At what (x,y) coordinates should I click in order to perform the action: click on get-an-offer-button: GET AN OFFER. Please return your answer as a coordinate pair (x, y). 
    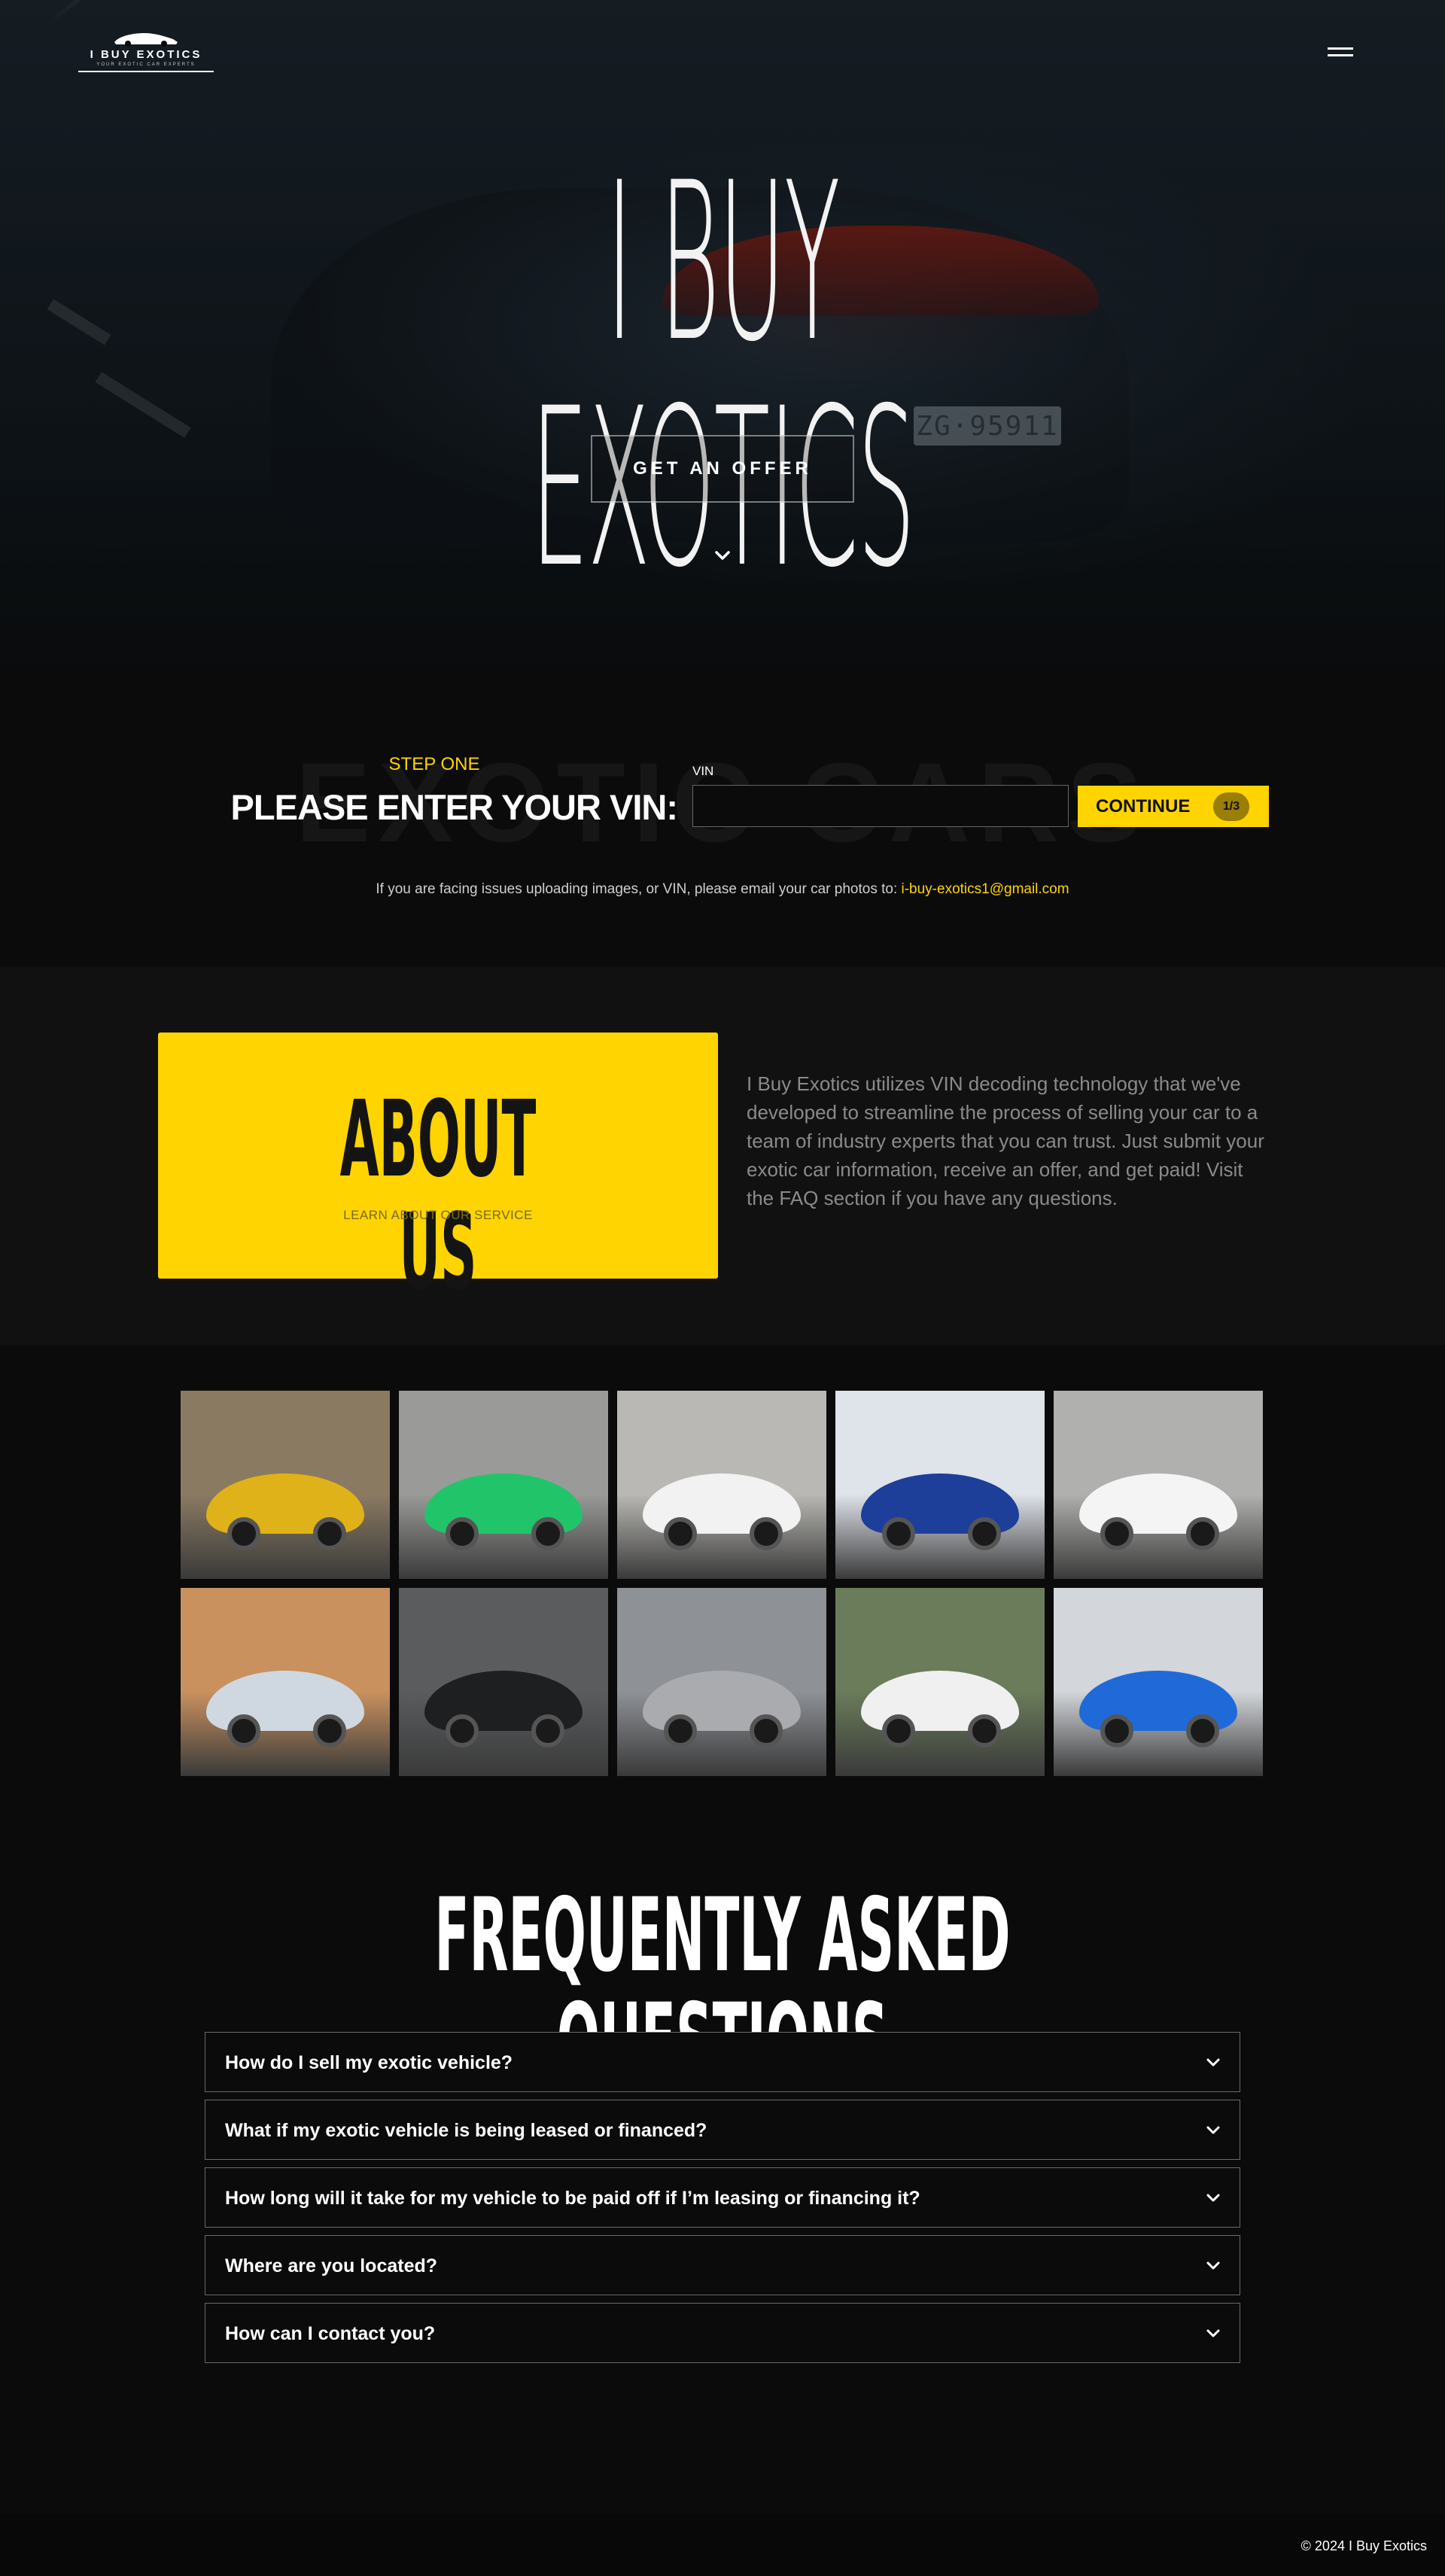
    Looking at the image, I should click on (722, 469).